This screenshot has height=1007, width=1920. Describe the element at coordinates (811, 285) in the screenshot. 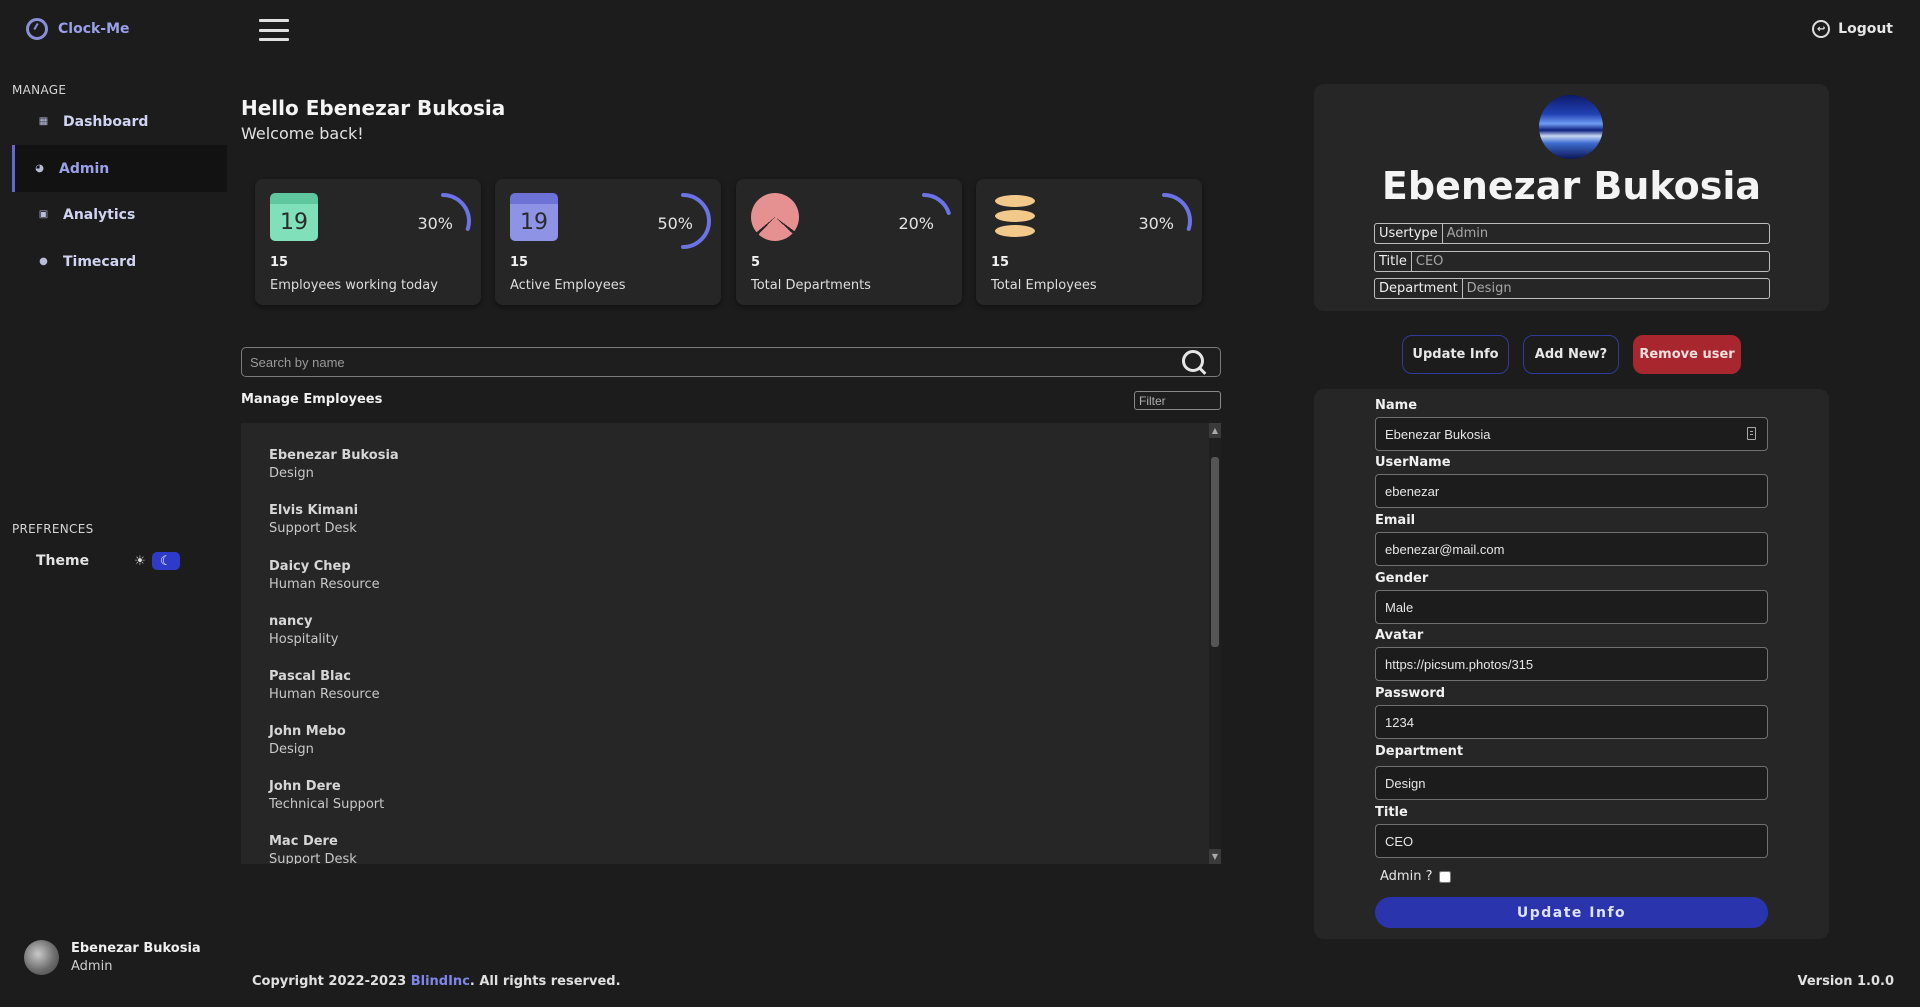

I see `stat-label: Total Departments` at that location.